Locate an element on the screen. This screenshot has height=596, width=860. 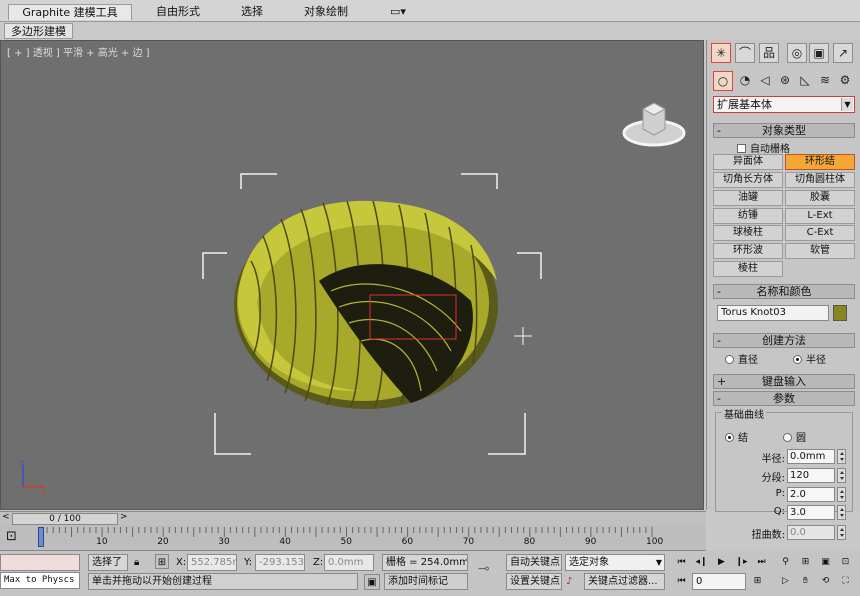
c-ext-button: C-Ext is located at coordinates (820, 233).